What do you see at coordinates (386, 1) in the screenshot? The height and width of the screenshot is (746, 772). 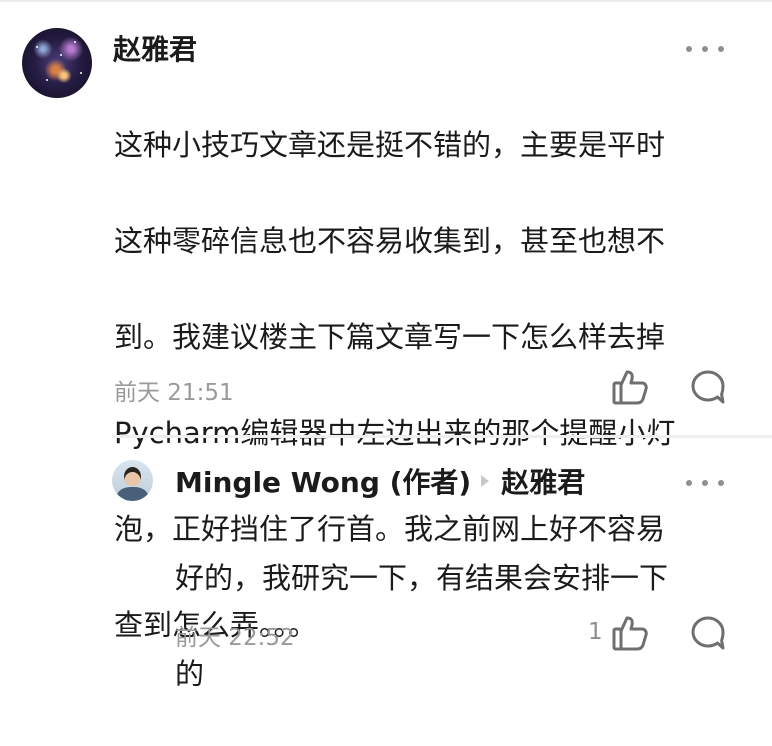 I see `top-divider` at bounding box center [386, 1].